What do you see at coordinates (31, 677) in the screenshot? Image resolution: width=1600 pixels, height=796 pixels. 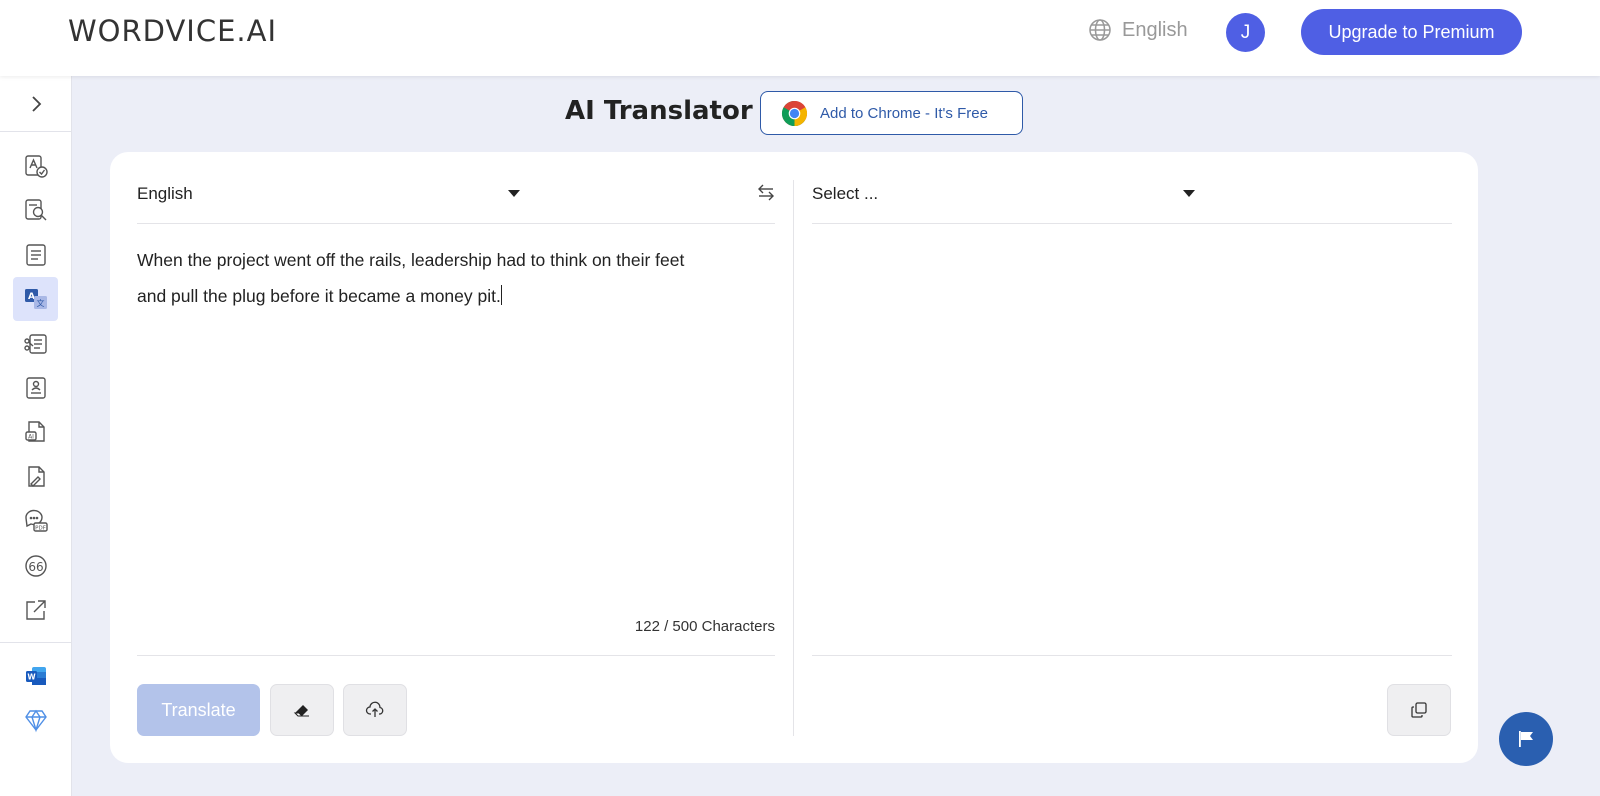 I see `svg-text: W` at bounding box center [31, 677].